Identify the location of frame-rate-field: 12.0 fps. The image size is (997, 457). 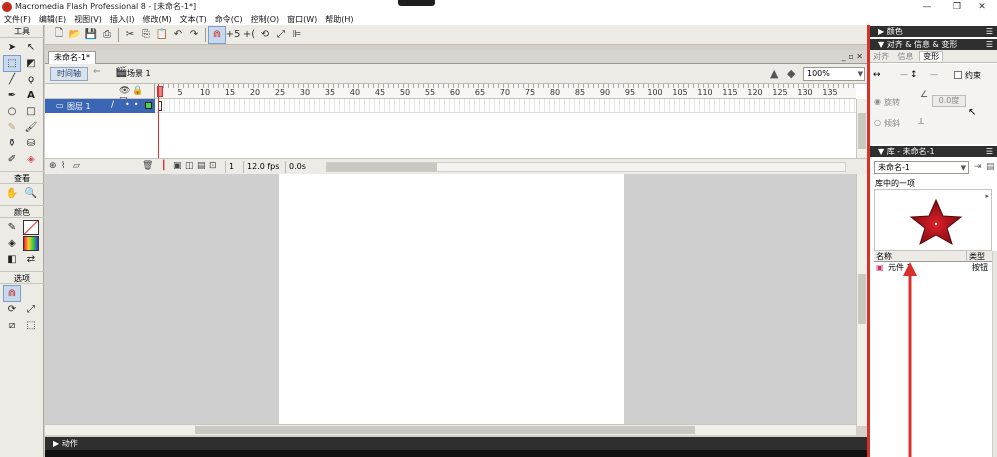
(262, 167).